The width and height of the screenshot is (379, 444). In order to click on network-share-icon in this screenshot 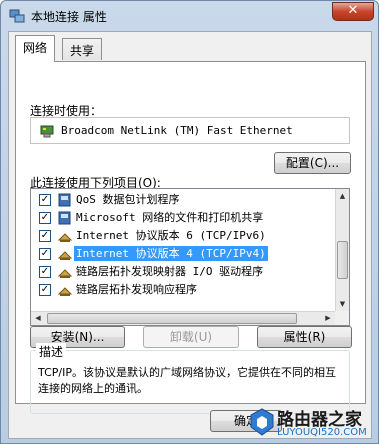, I will do `click(64, 218)`.